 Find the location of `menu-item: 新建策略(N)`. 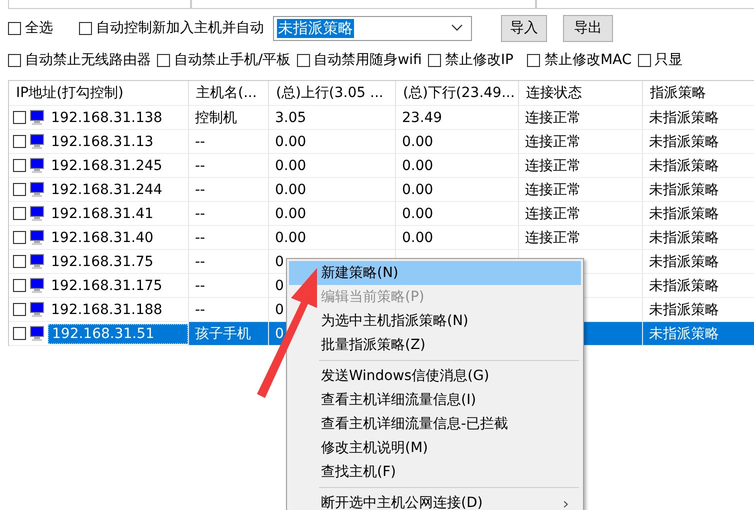

menu-item: 新建策略(N) is located at coordinates (435, 273).